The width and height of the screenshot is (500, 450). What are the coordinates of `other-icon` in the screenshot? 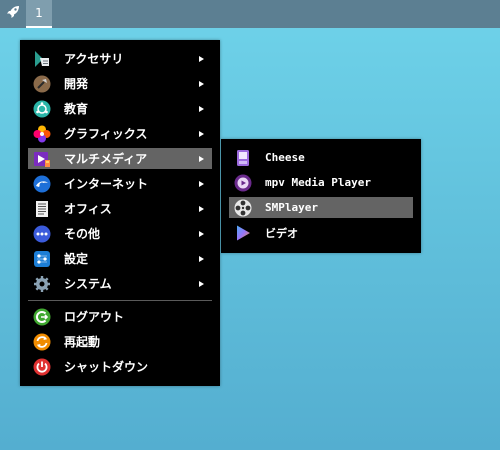 It's located at (41, 233).